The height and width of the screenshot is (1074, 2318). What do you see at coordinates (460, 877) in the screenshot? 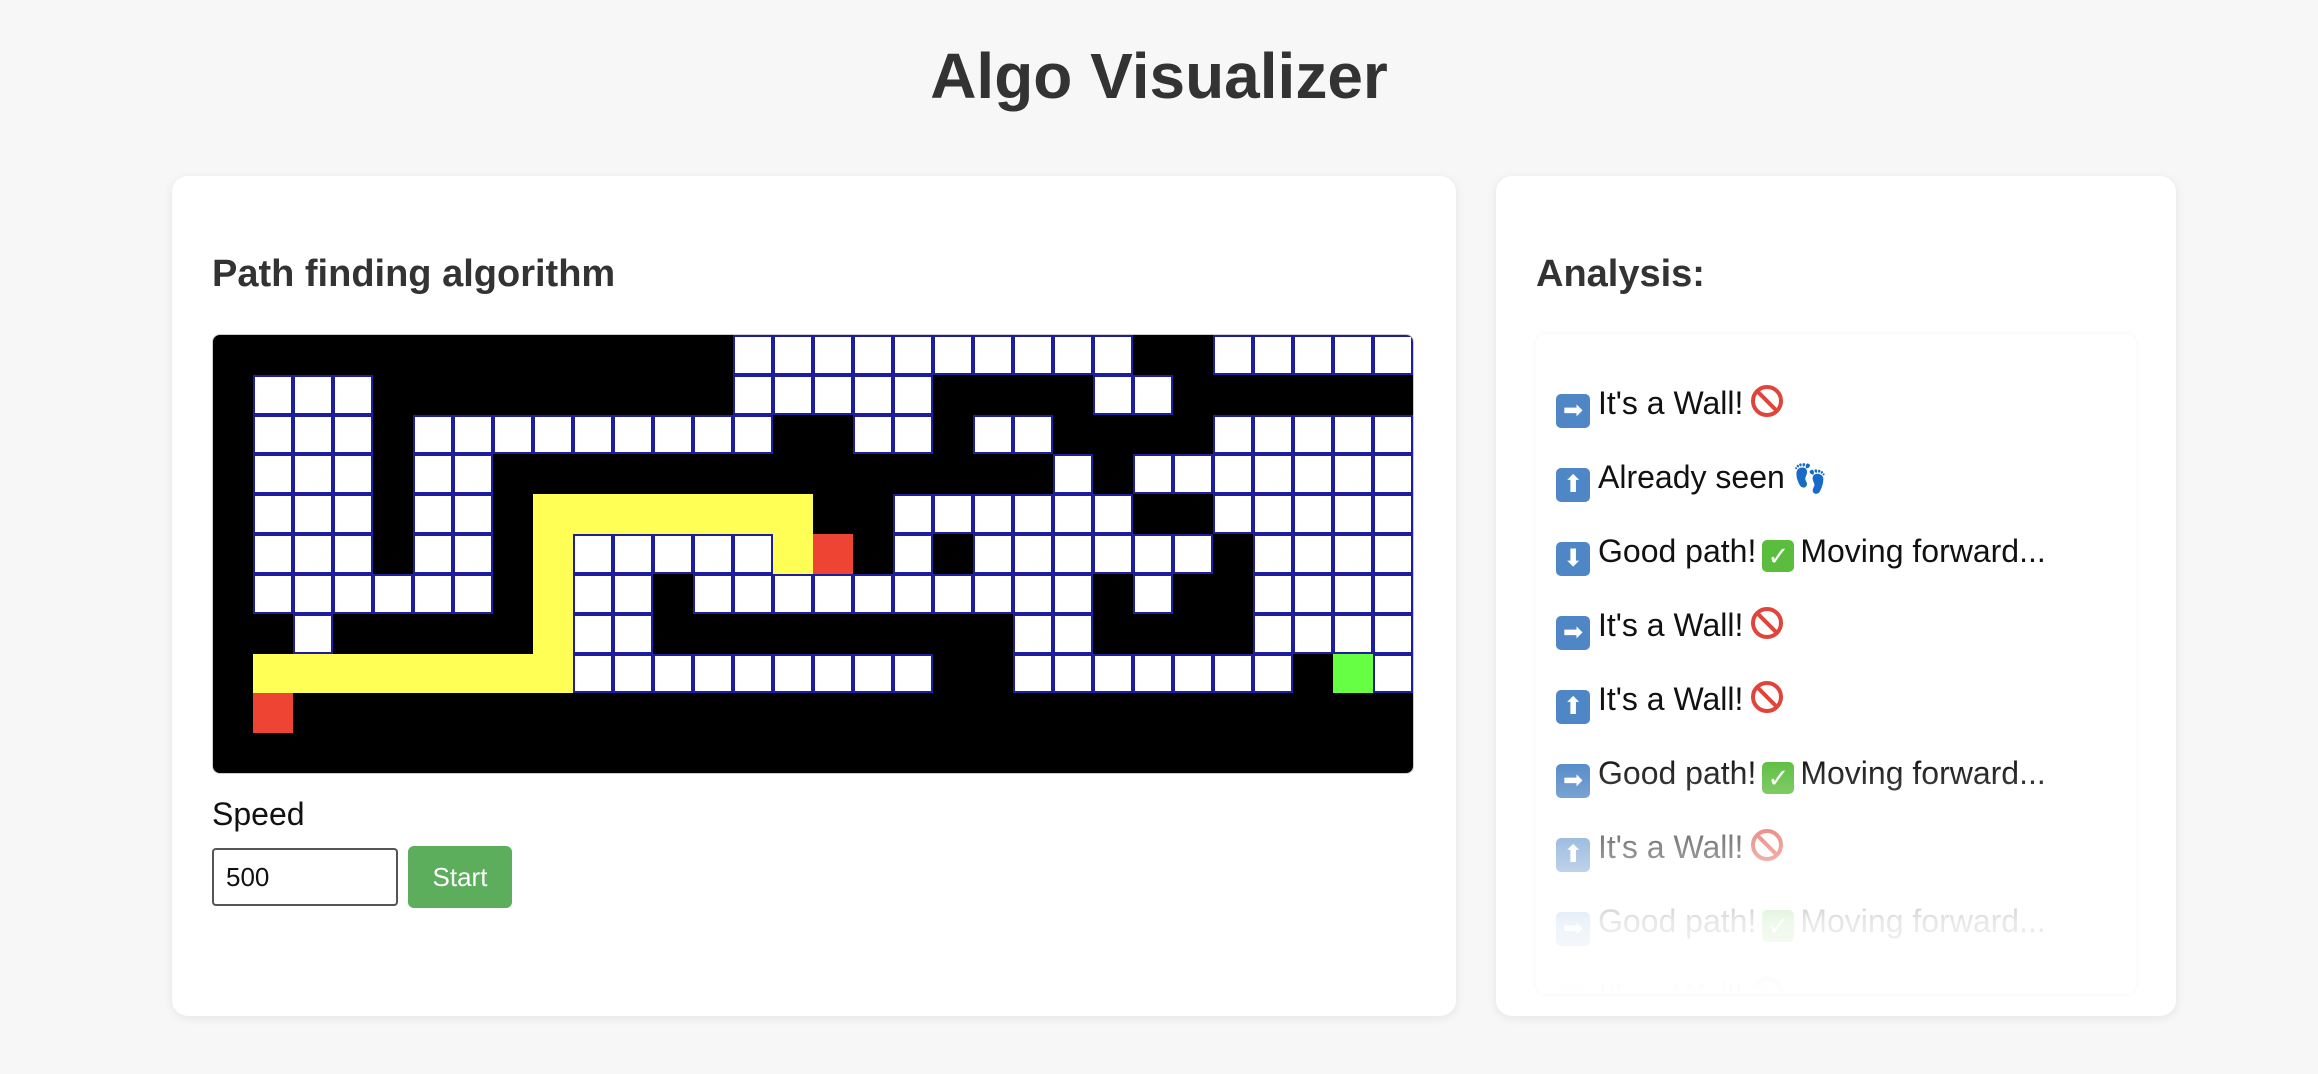
I see `start-button: Start` at bounding box center [460, 877].